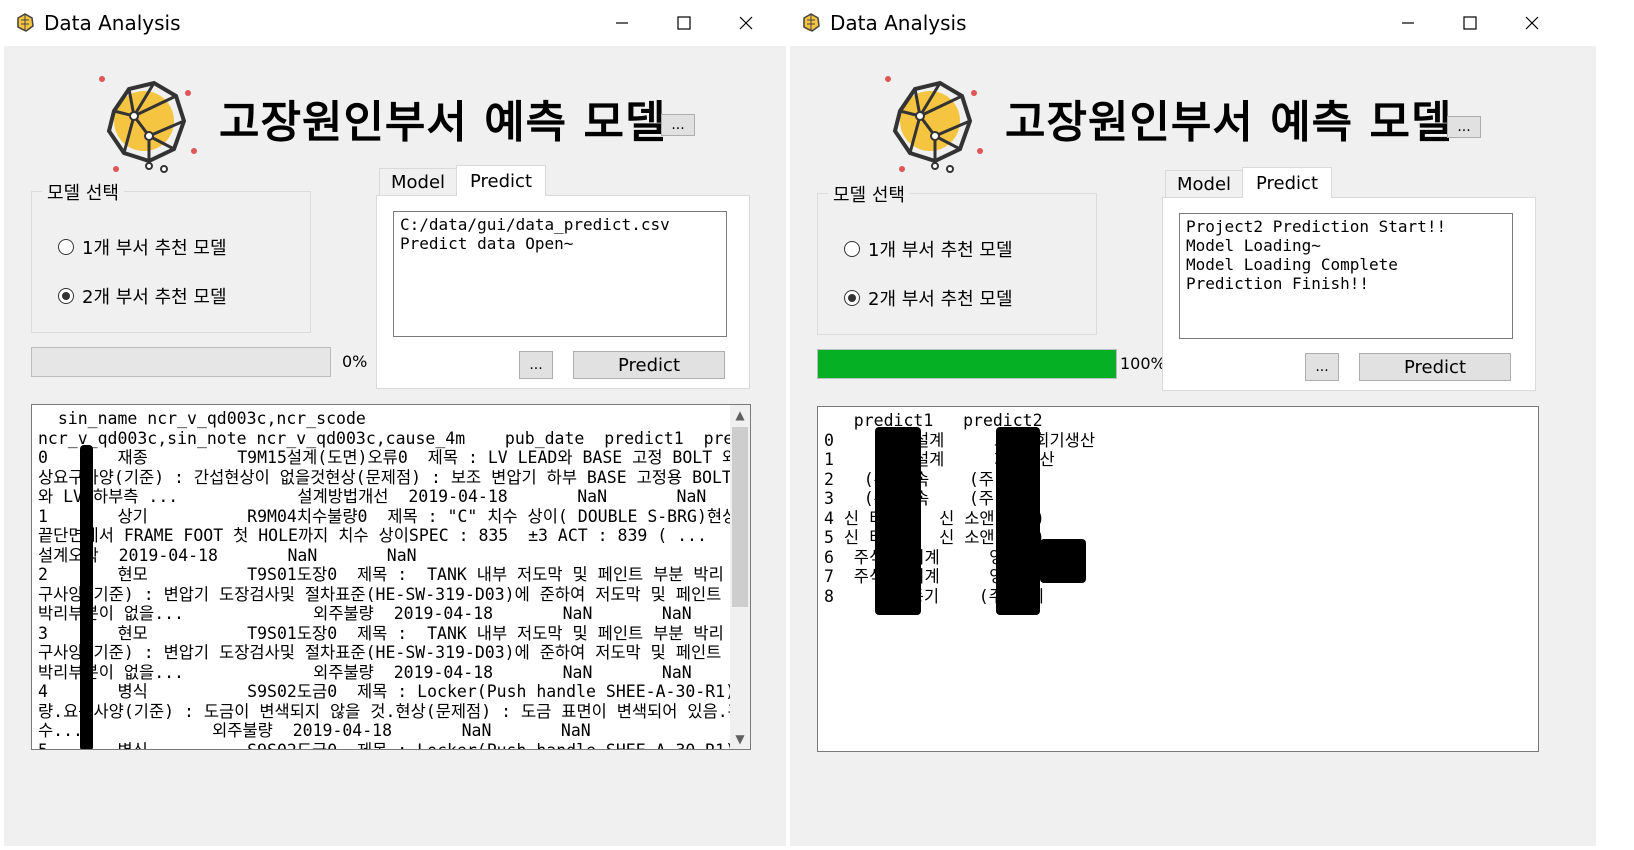  What do you see at coordinates (929, 498) in the screenshot?
I see `output-line: 3 (주)금속 (주)금속` at bounding box center [929, 498].